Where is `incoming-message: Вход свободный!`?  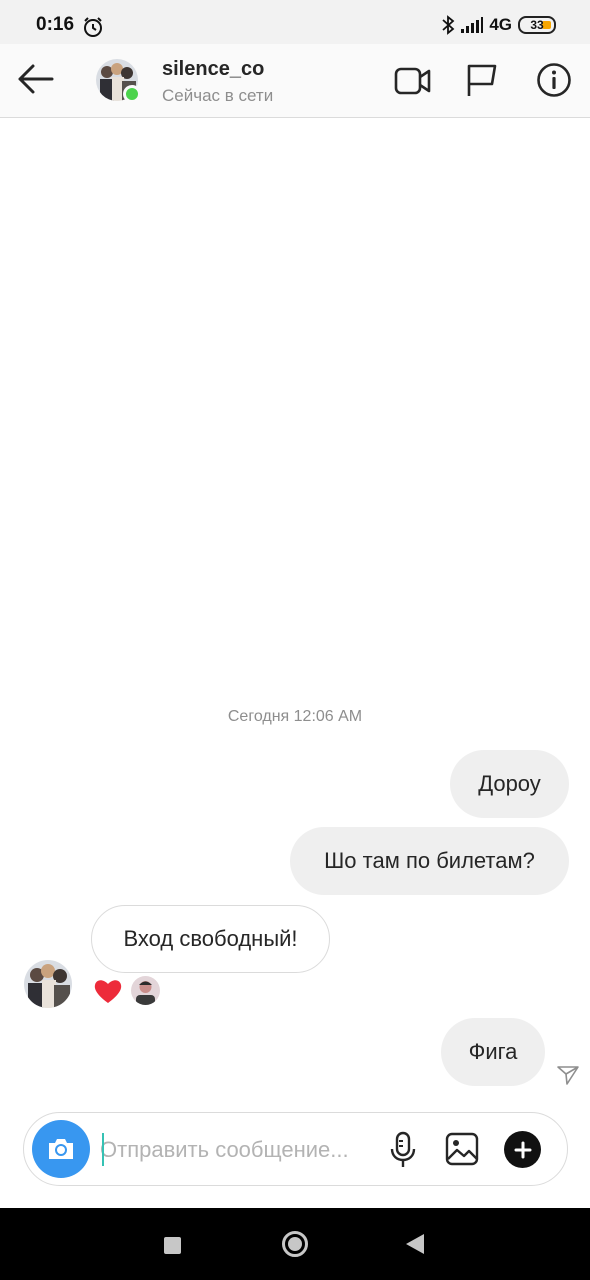
incoming-message: Вход свободный! is located at coordinates (210, 939).